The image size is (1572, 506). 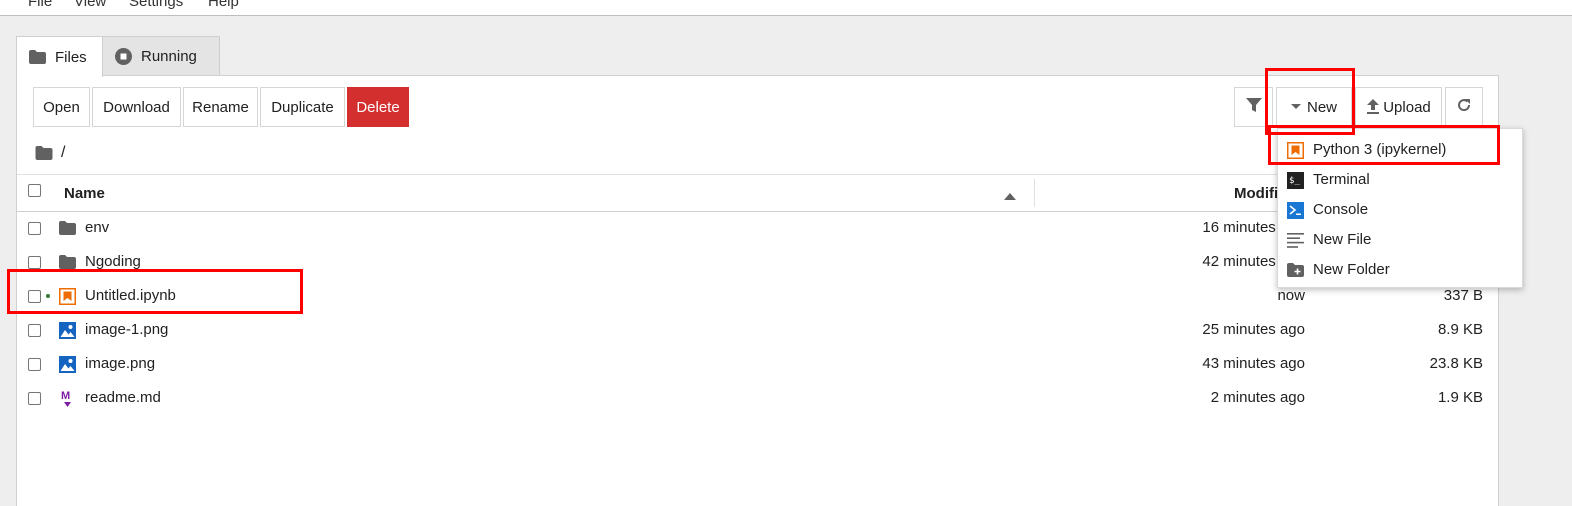 I want to click on menu-item-new-file: New File, so click(x=1400, y=240).